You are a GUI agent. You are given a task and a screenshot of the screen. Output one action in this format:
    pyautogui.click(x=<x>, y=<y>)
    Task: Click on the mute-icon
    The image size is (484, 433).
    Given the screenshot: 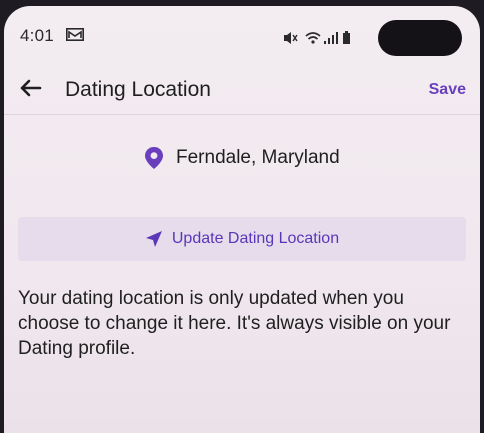 What is the action you would take?
    pyautogui.click(x=291, y=38)
    